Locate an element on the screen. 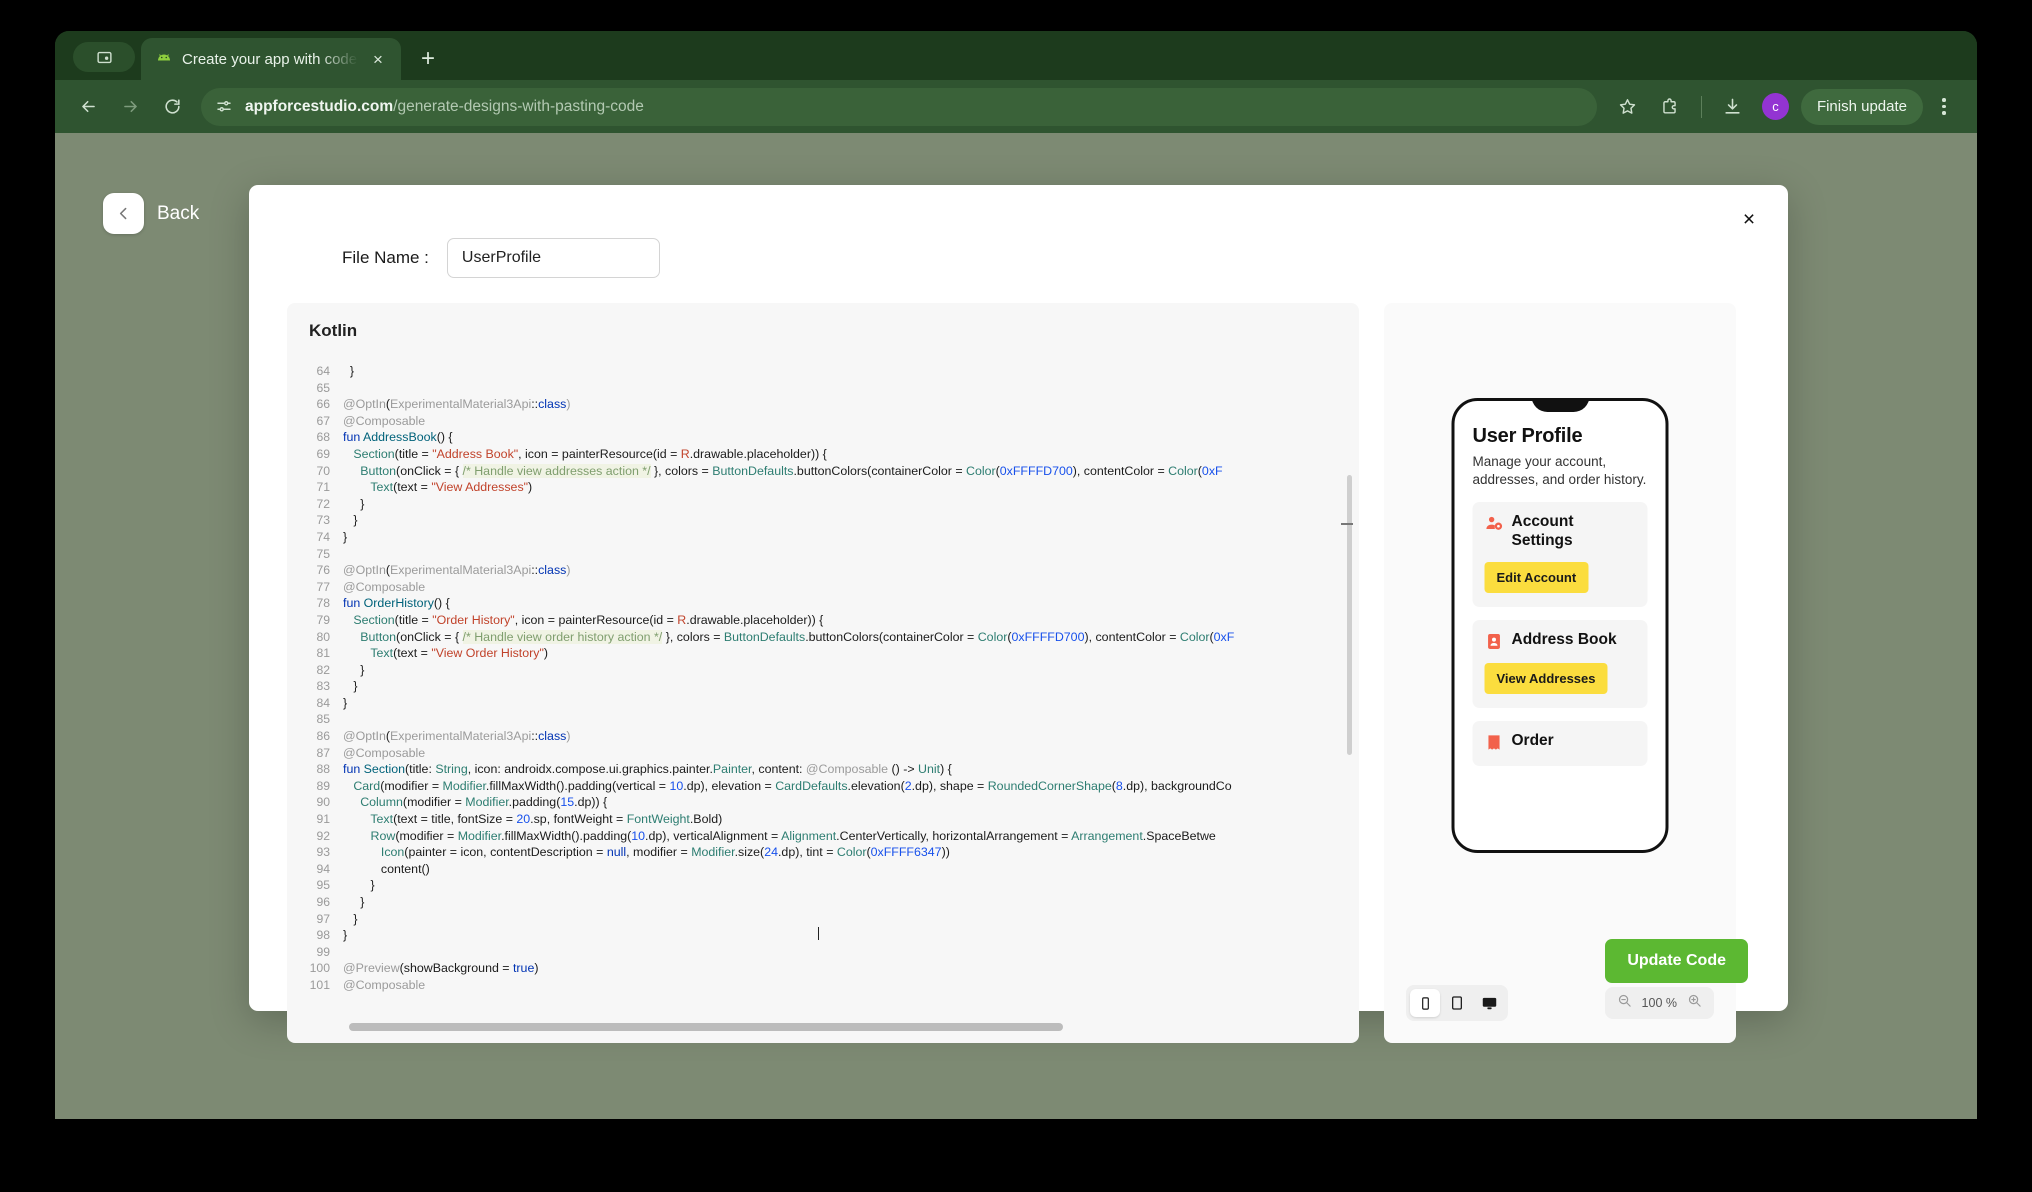 This screenshot has width=2032, height=1192. code-line-number: 86 is located at coordinates (323, 736).